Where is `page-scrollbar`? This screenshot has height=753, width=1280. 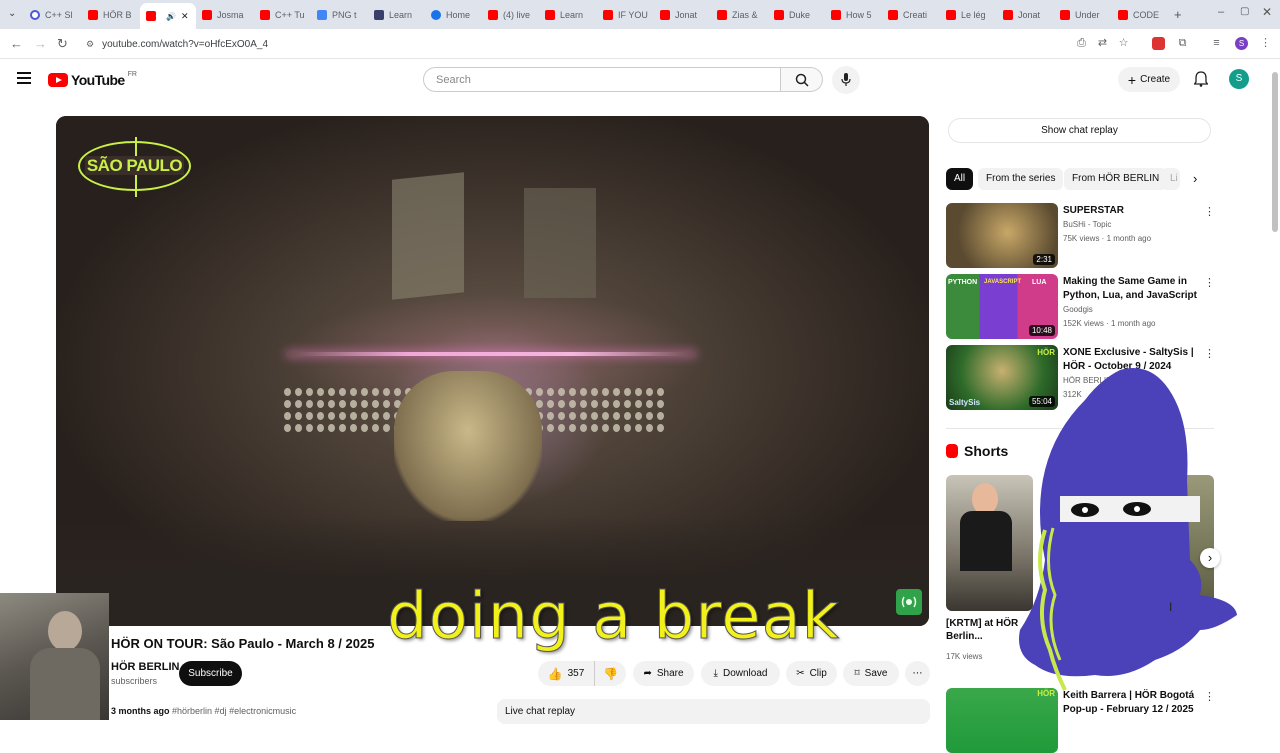 page-scrollbar is located at coordinates (1275, 152).